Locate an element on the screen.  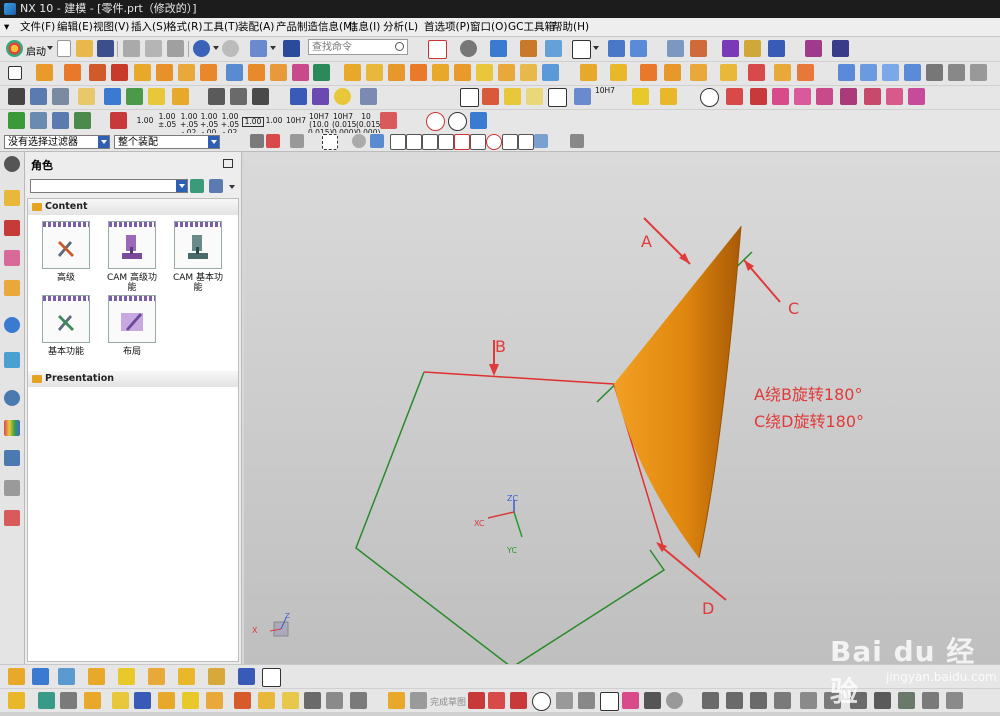
open-folder-icon is located at coordinates (84, 48).